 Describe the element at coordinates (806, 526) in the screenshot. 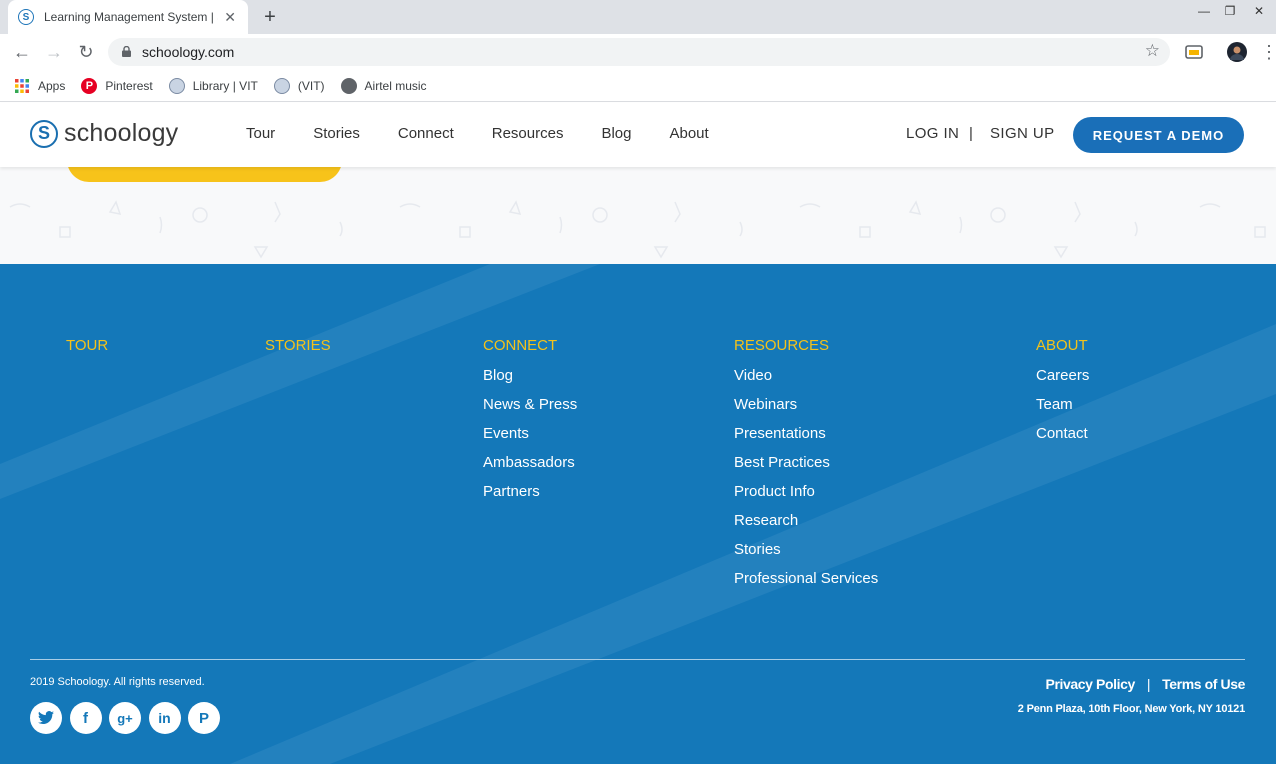

I see `footer-link-research: Research` at that location.